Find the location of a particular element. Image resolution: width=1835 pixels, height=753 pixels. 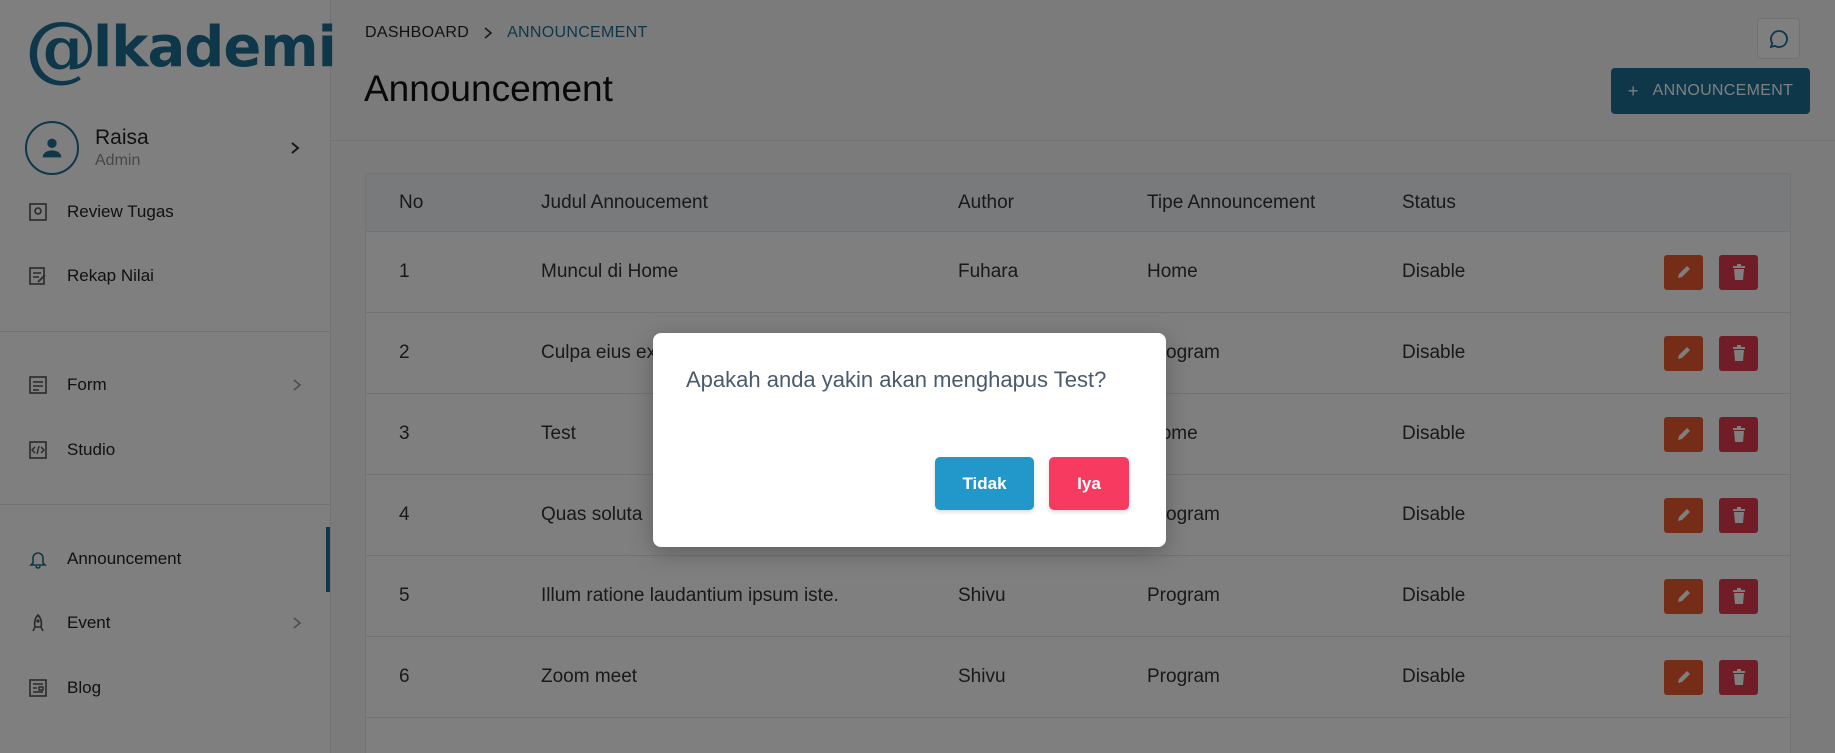

confirm-button: Iya is located at coordinates (1089, 483).